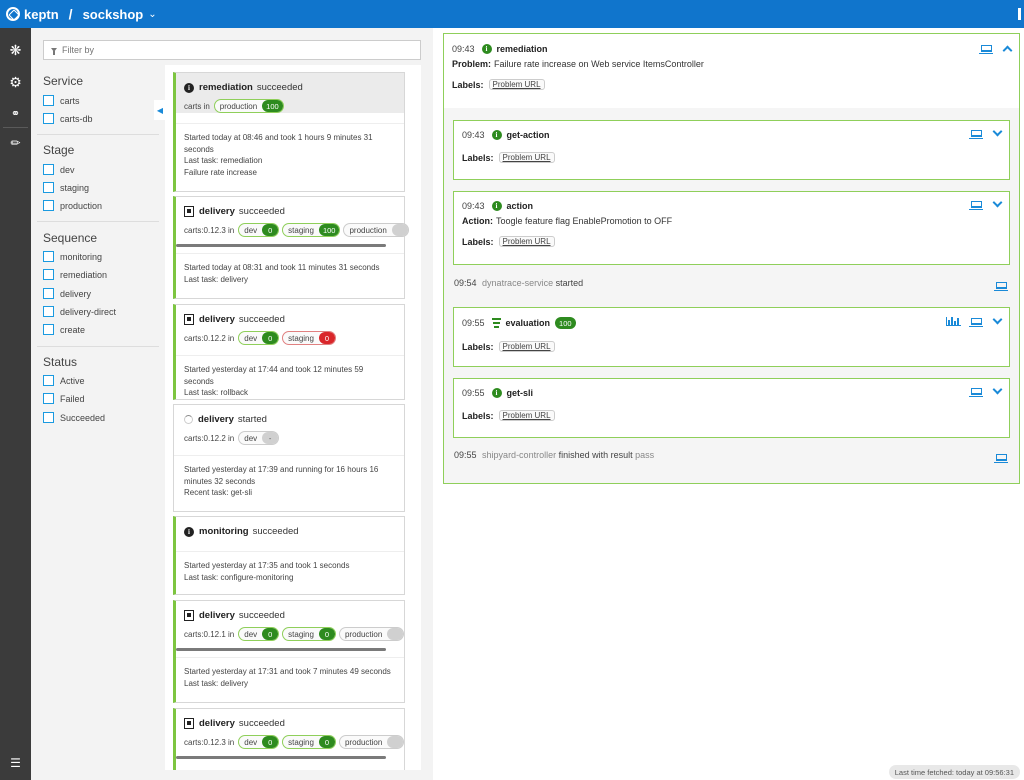  What do you see at coordinates (67, 293) in the screenshot?
I see `filter-option-delivery: delivery` at bounding box center [67, 293].